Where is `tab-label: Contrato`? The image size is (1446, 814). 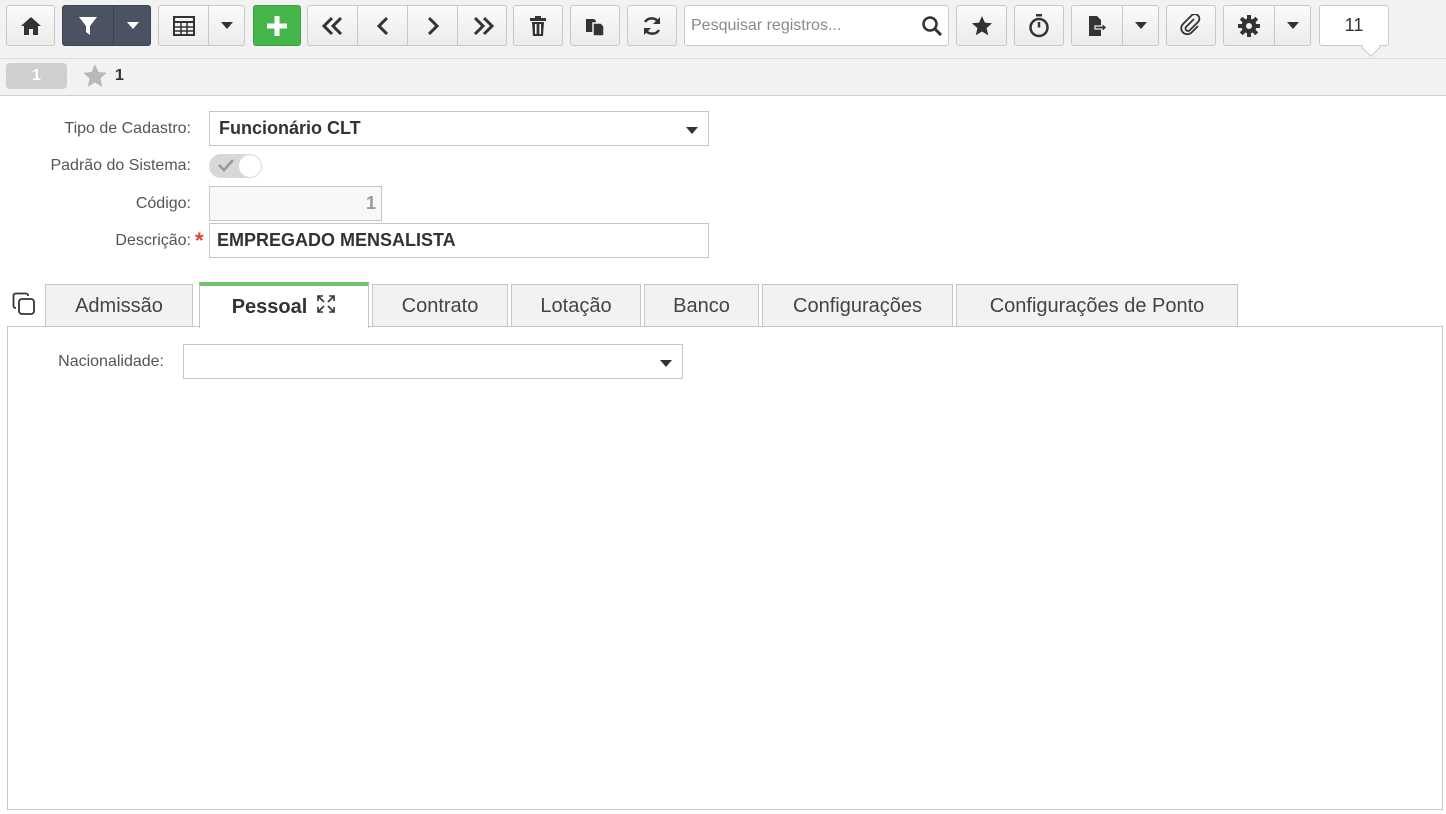 tab-label: Contrato is located at coordinates (440, 305).